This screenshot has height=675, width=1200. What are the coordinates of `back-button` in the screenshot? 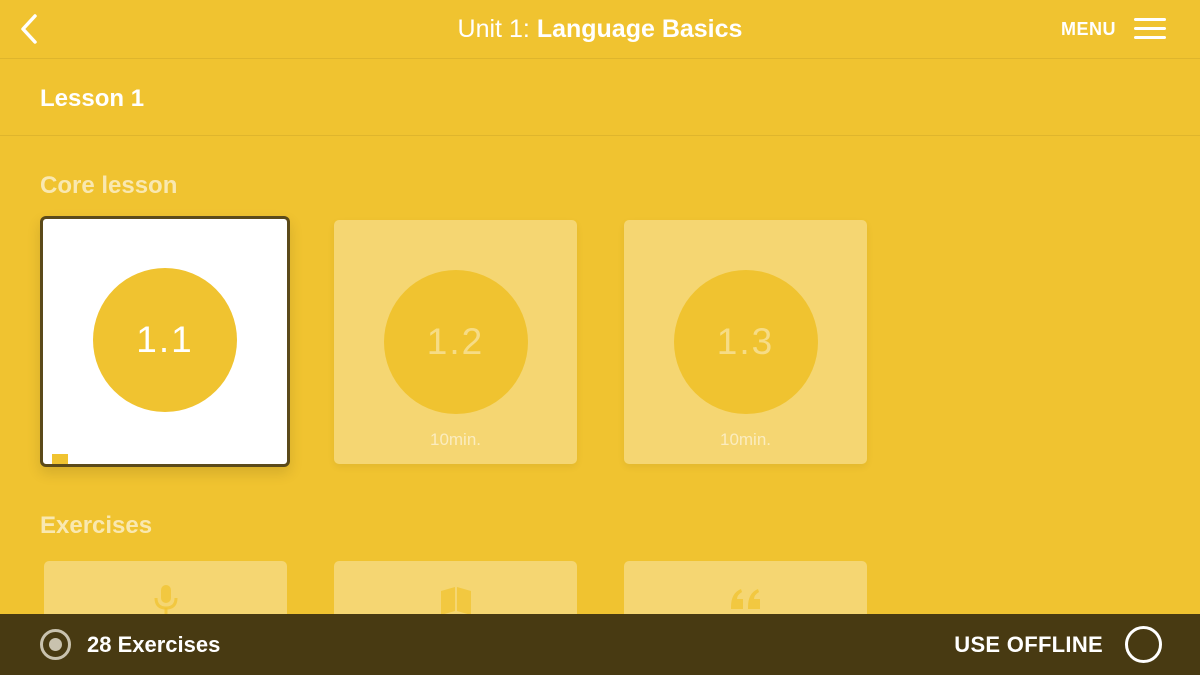 It's located at (29, 29).